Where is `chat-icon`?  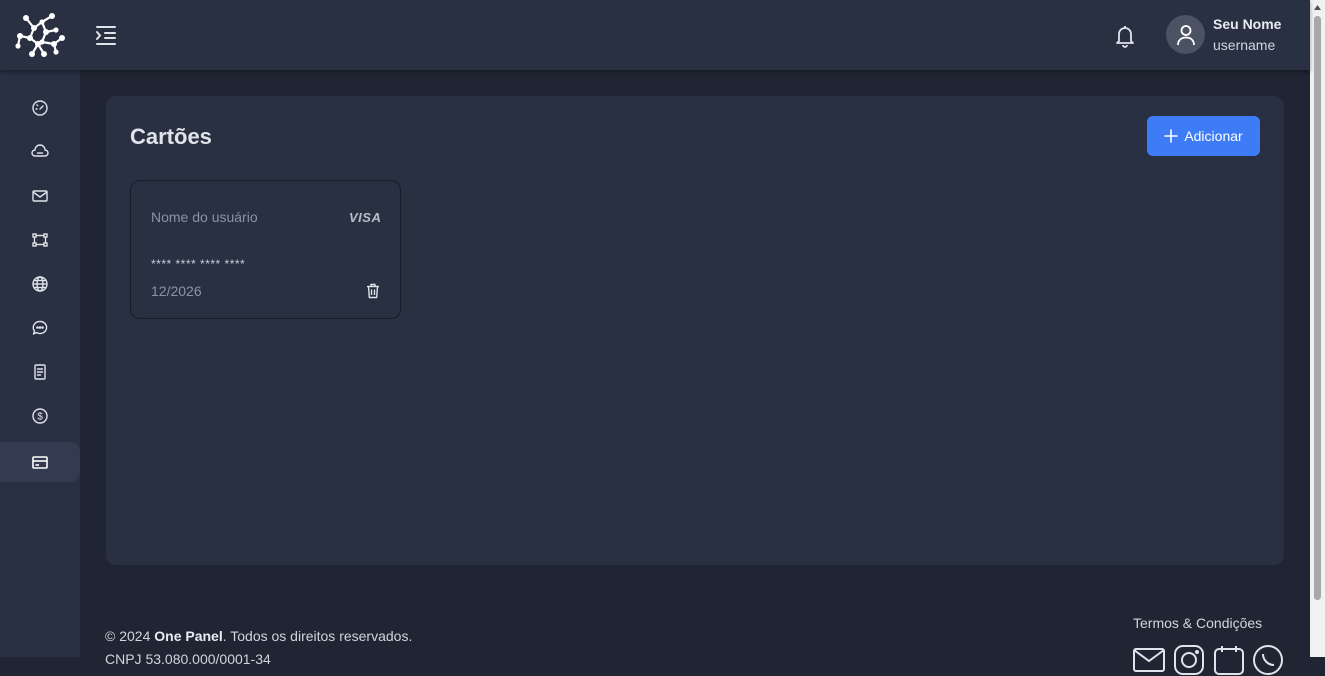
chat-icon is located at coordinates (40, 327).